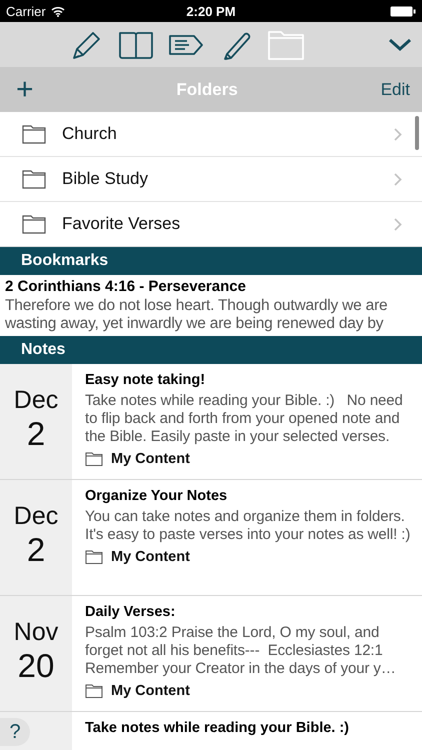 The width and height of the screenshot is (422, 750). What do you see at coordinates (248, 526) in the screenshot?
I see `note-text: You can take notes and organize them in folders. It's easy to paste verses into your notes as well! :)` at bounding box center [248, 526].